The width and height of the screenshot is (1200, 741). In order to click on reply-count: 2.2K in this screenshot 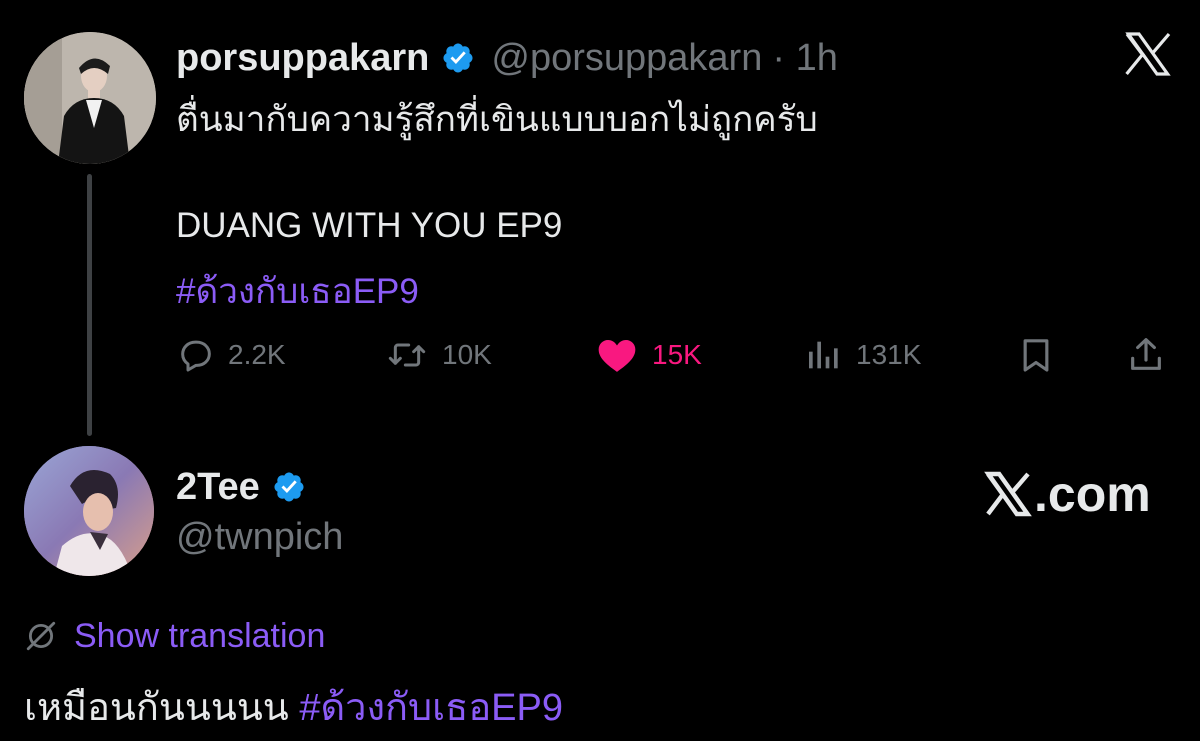, I will do `click(257, 354)`.